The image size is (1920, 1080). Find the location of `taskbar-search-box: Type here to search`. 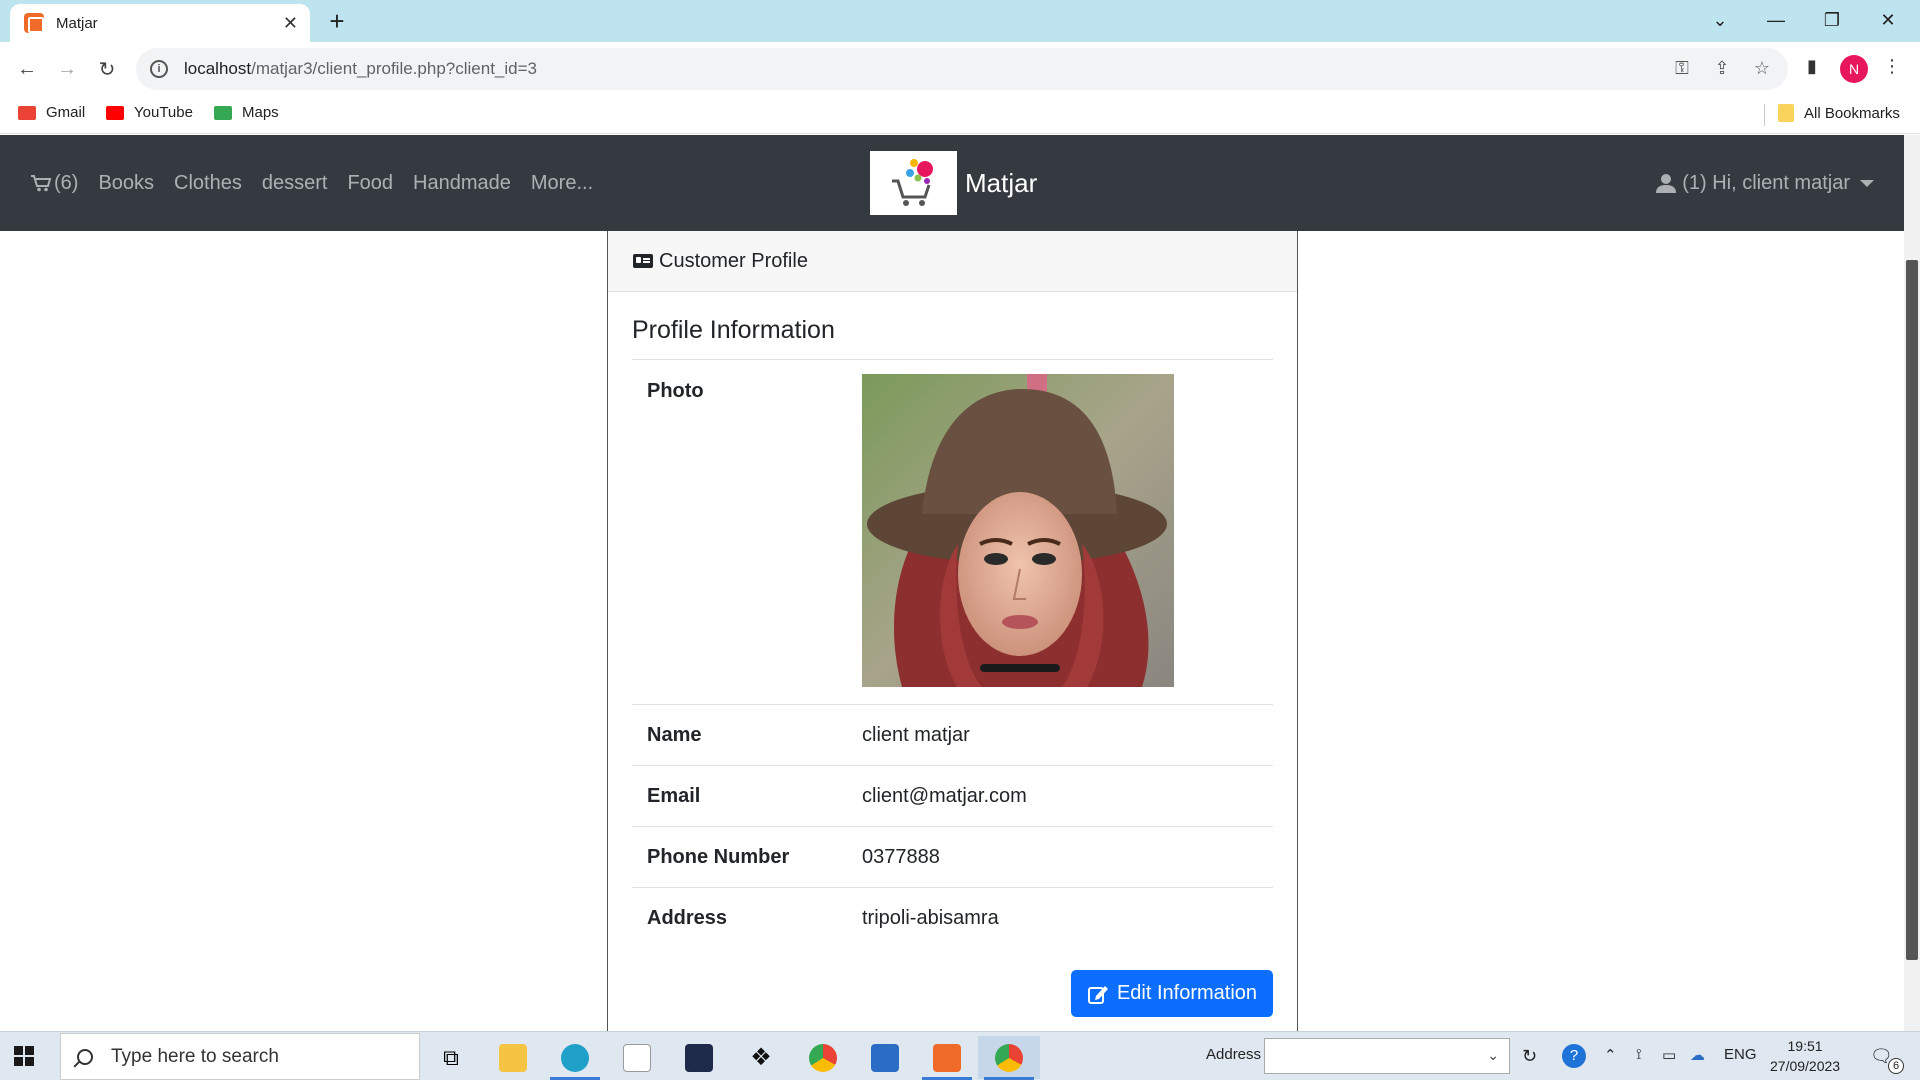

taskbar-search-box: Type here to search is located at coordinates (240, 1056).